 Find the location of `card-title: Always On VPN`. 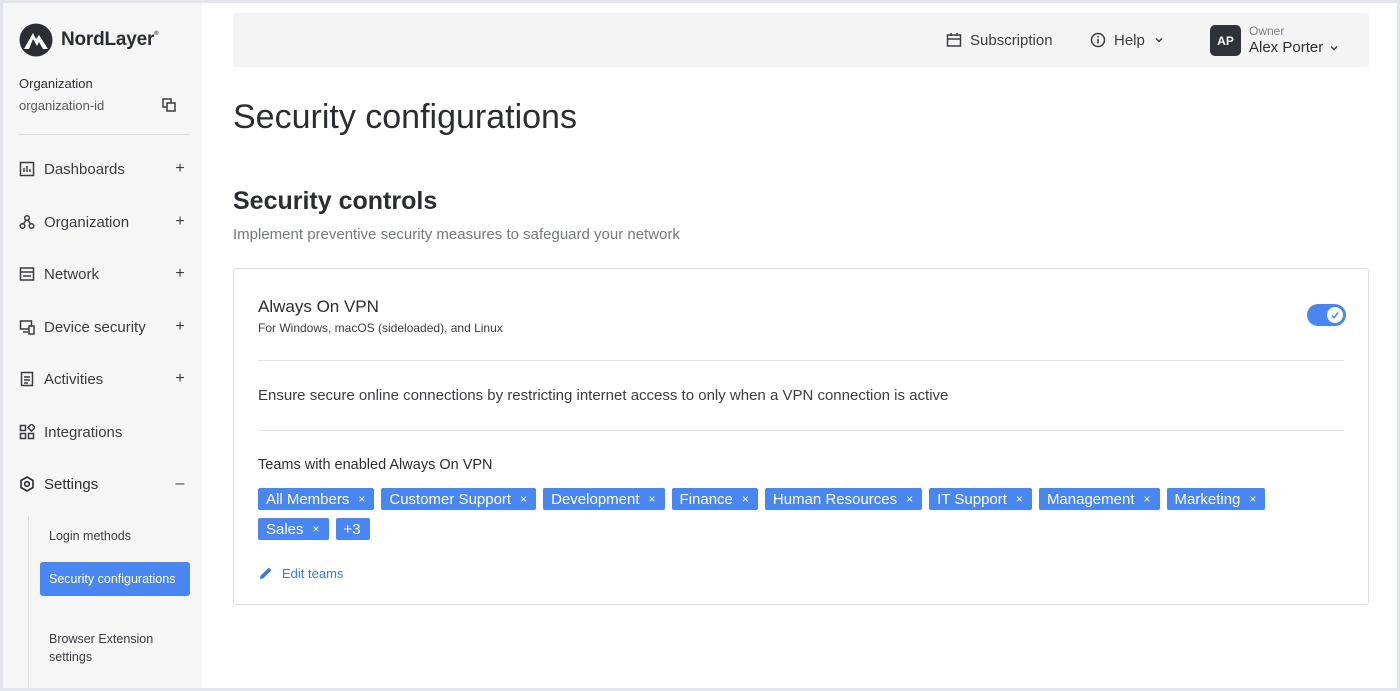

card-title: Always On VPN is located at coordinates (318, 306).